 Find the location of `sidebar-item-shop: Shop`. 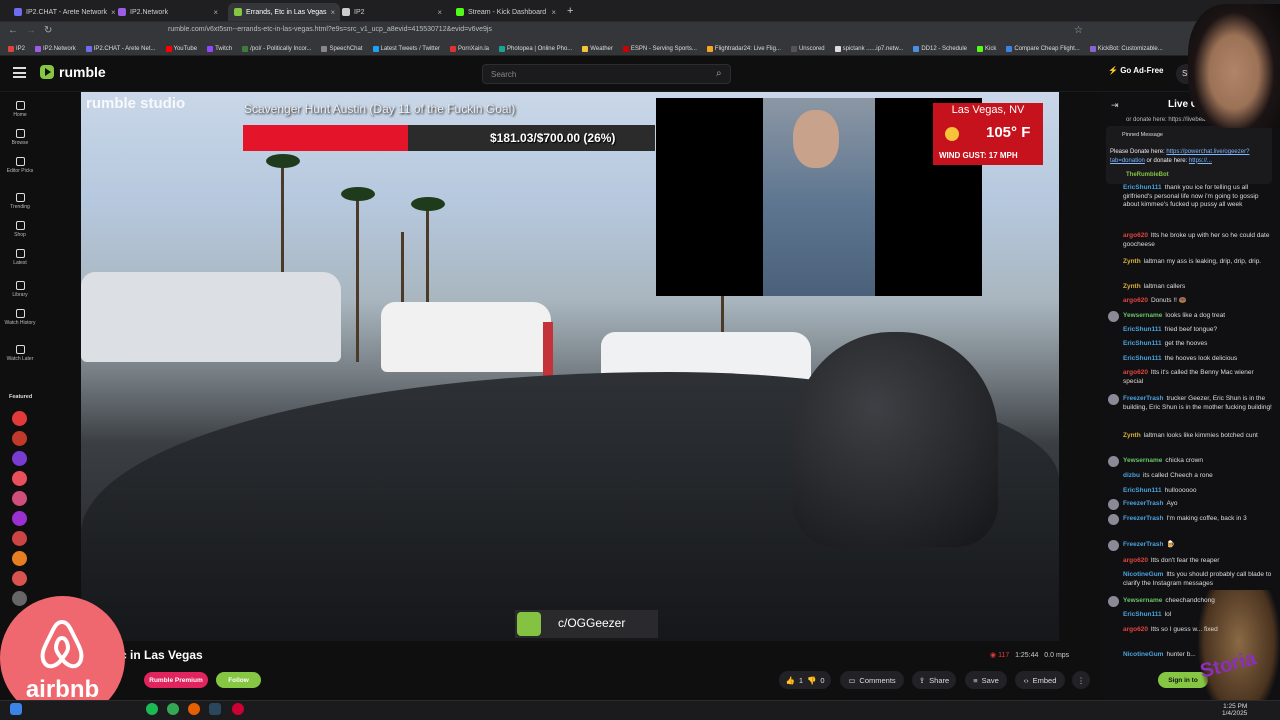

sidebar-item-shop: Shop is located at coordinates (20, 229).